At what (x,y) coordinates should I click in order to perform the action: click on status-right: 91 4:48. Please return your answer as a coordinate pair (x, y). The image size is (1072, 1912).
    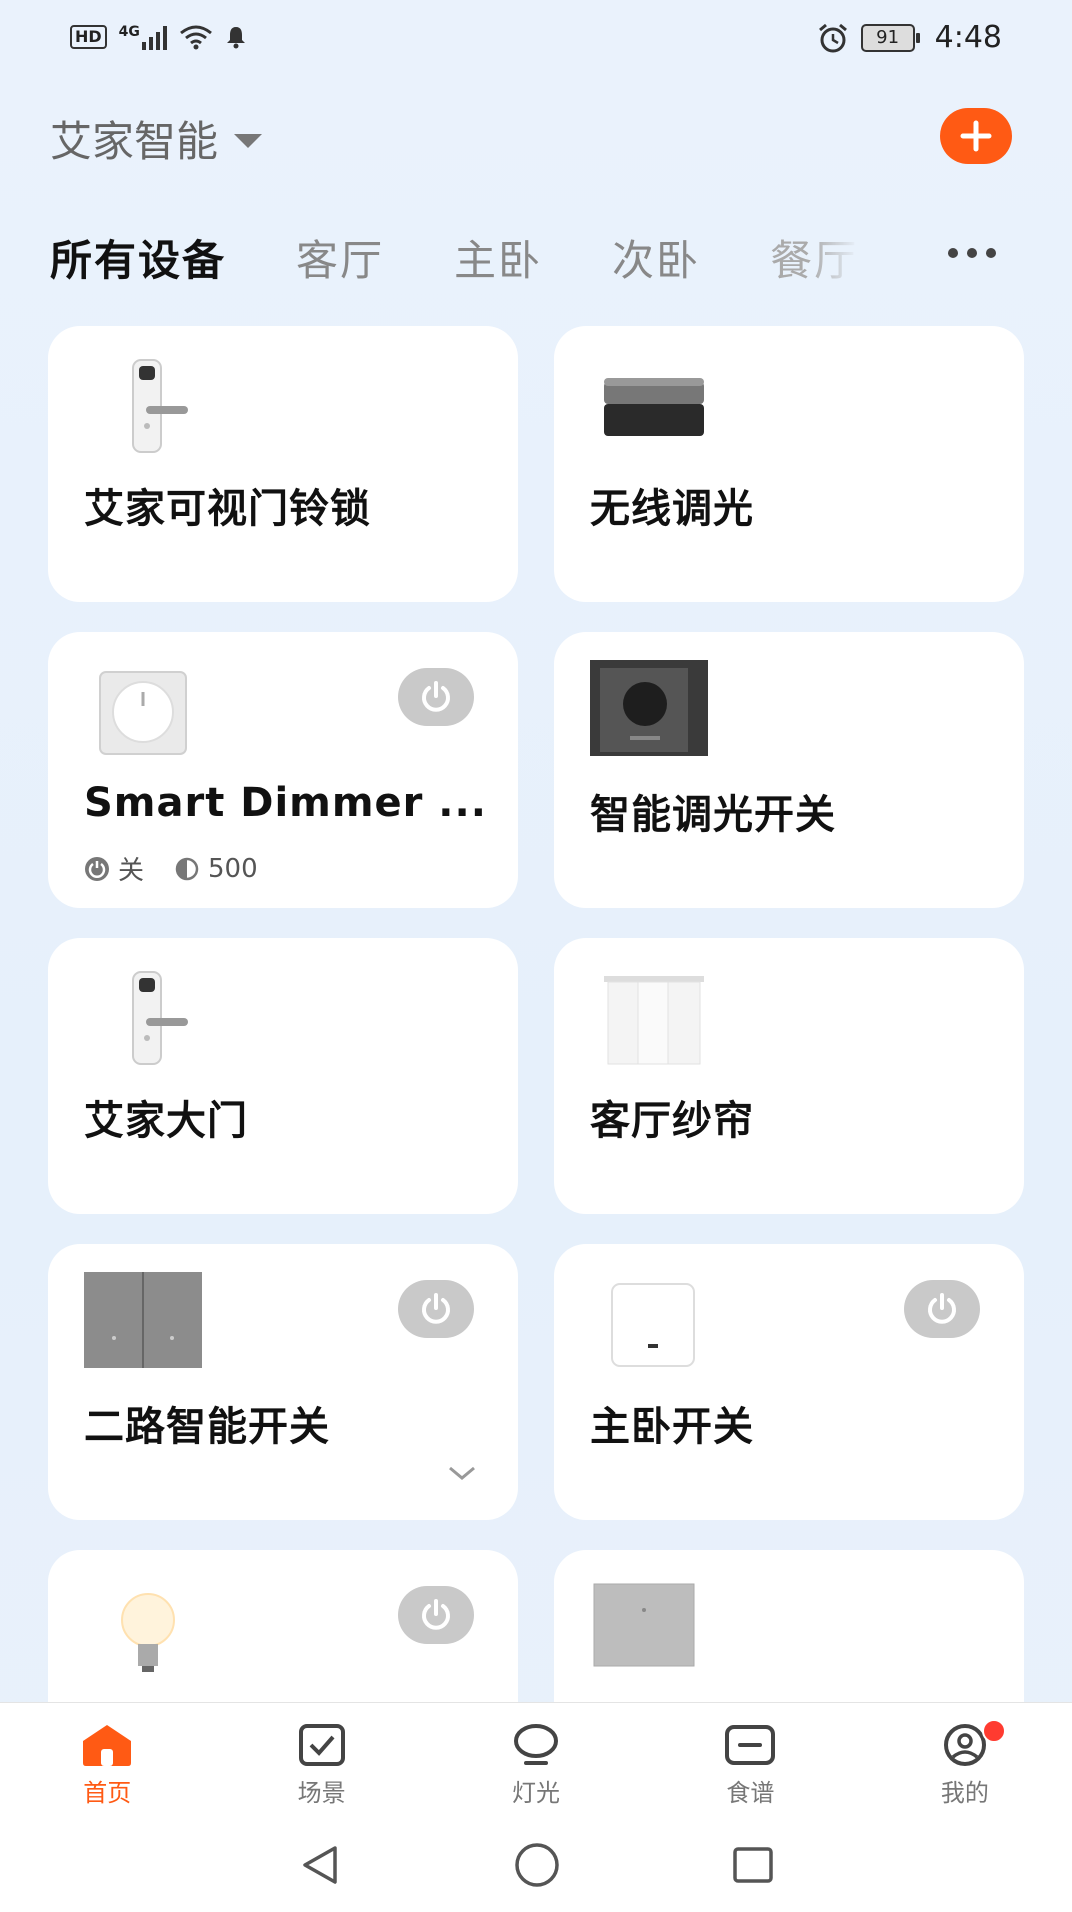
    Looking at the image, I should click on (909, 37).